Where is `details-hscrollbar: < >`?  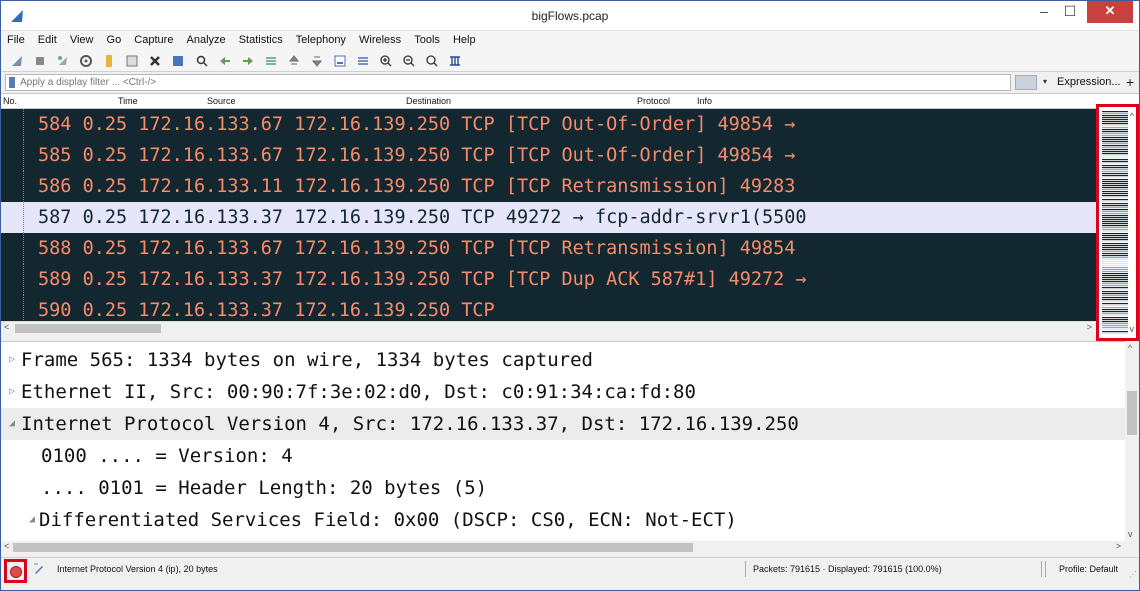 details-hscrollbar: < > is located at coordinates (563, 548).